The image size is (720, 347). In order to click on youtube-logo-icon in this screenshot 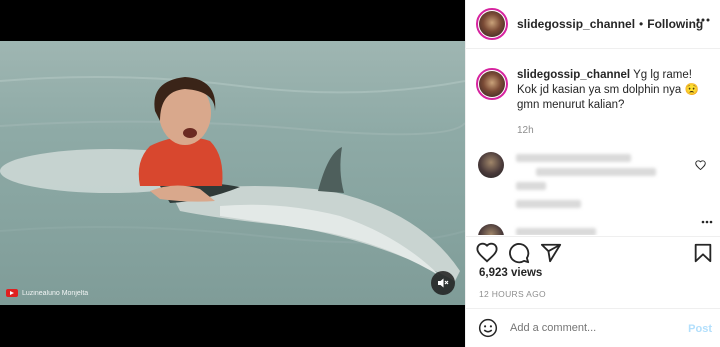, I will do `click(12, 293)`.